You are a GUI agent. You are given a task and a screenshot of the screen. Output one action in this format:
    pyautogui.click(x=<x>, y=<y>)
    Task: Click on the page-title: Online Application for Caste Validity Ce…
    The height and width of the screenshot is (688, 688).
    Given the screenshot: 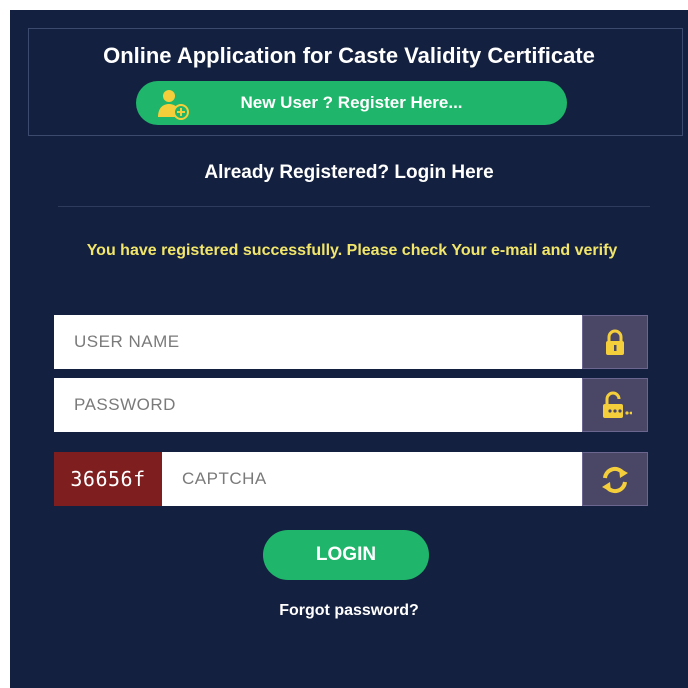 What is the action you would take?
    pyautogui.click(x=349, y=55)
    